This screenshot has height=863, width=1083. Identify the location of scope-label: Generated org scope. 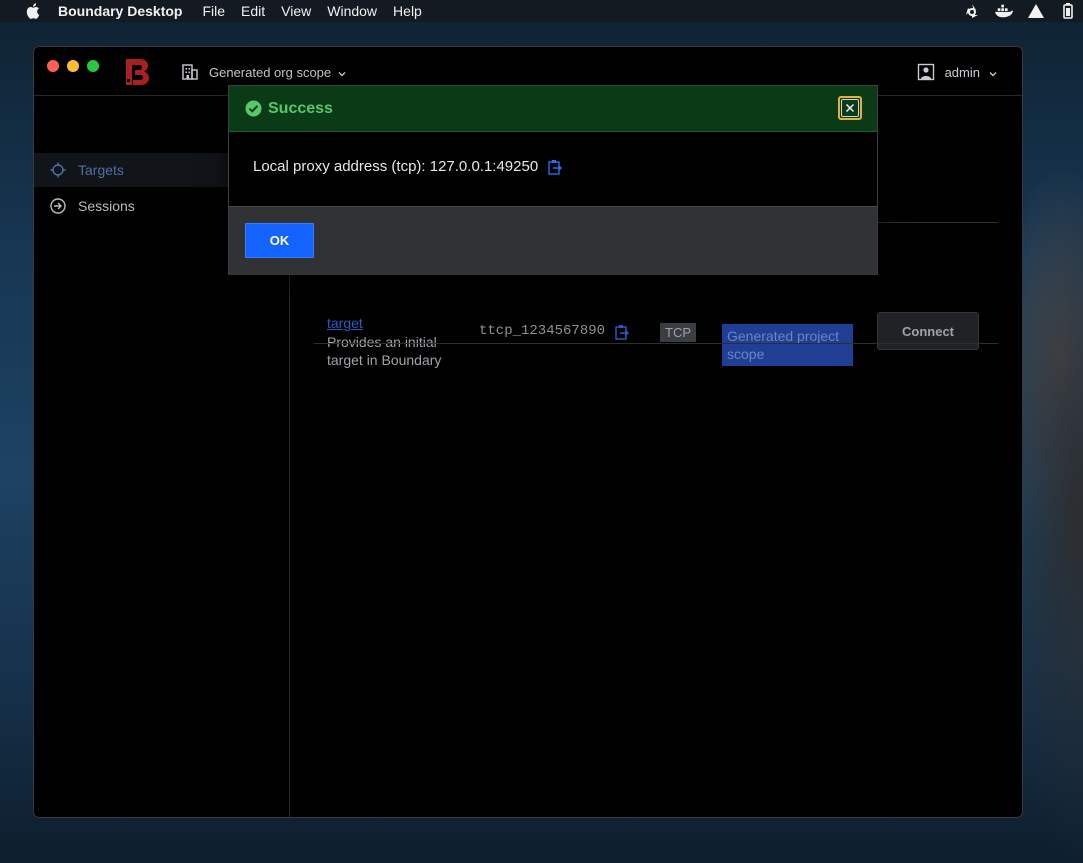
(270, 72).